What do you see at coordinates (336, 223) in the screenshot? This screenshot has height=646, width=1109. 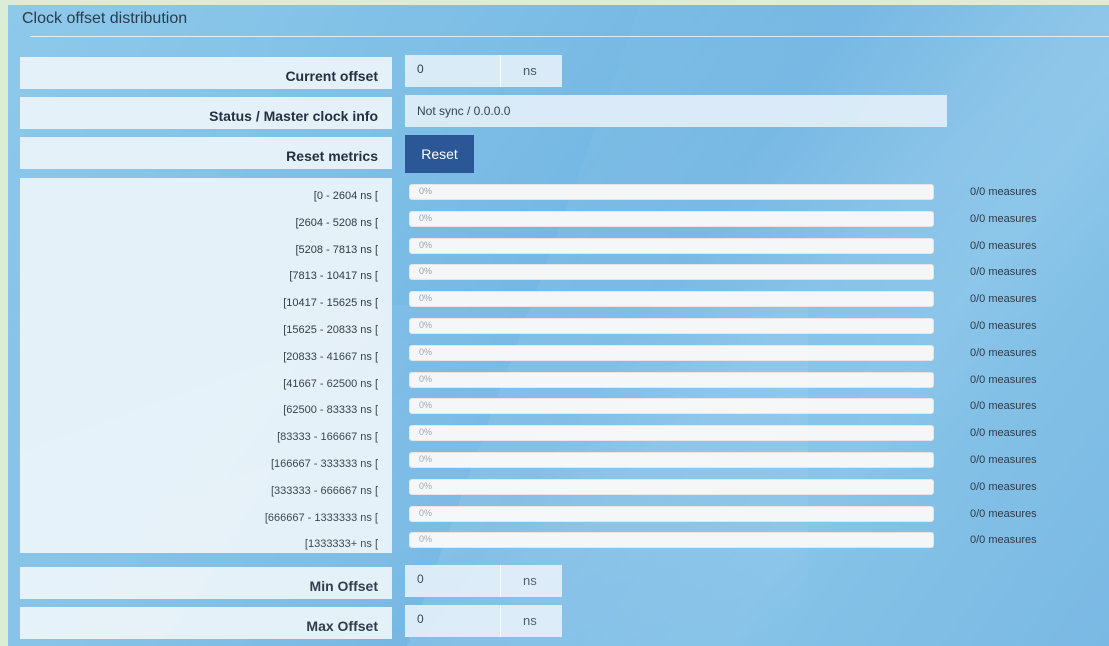 I see `range-label: [2604 - 5208 ns [` at bounding box center [336, 223].